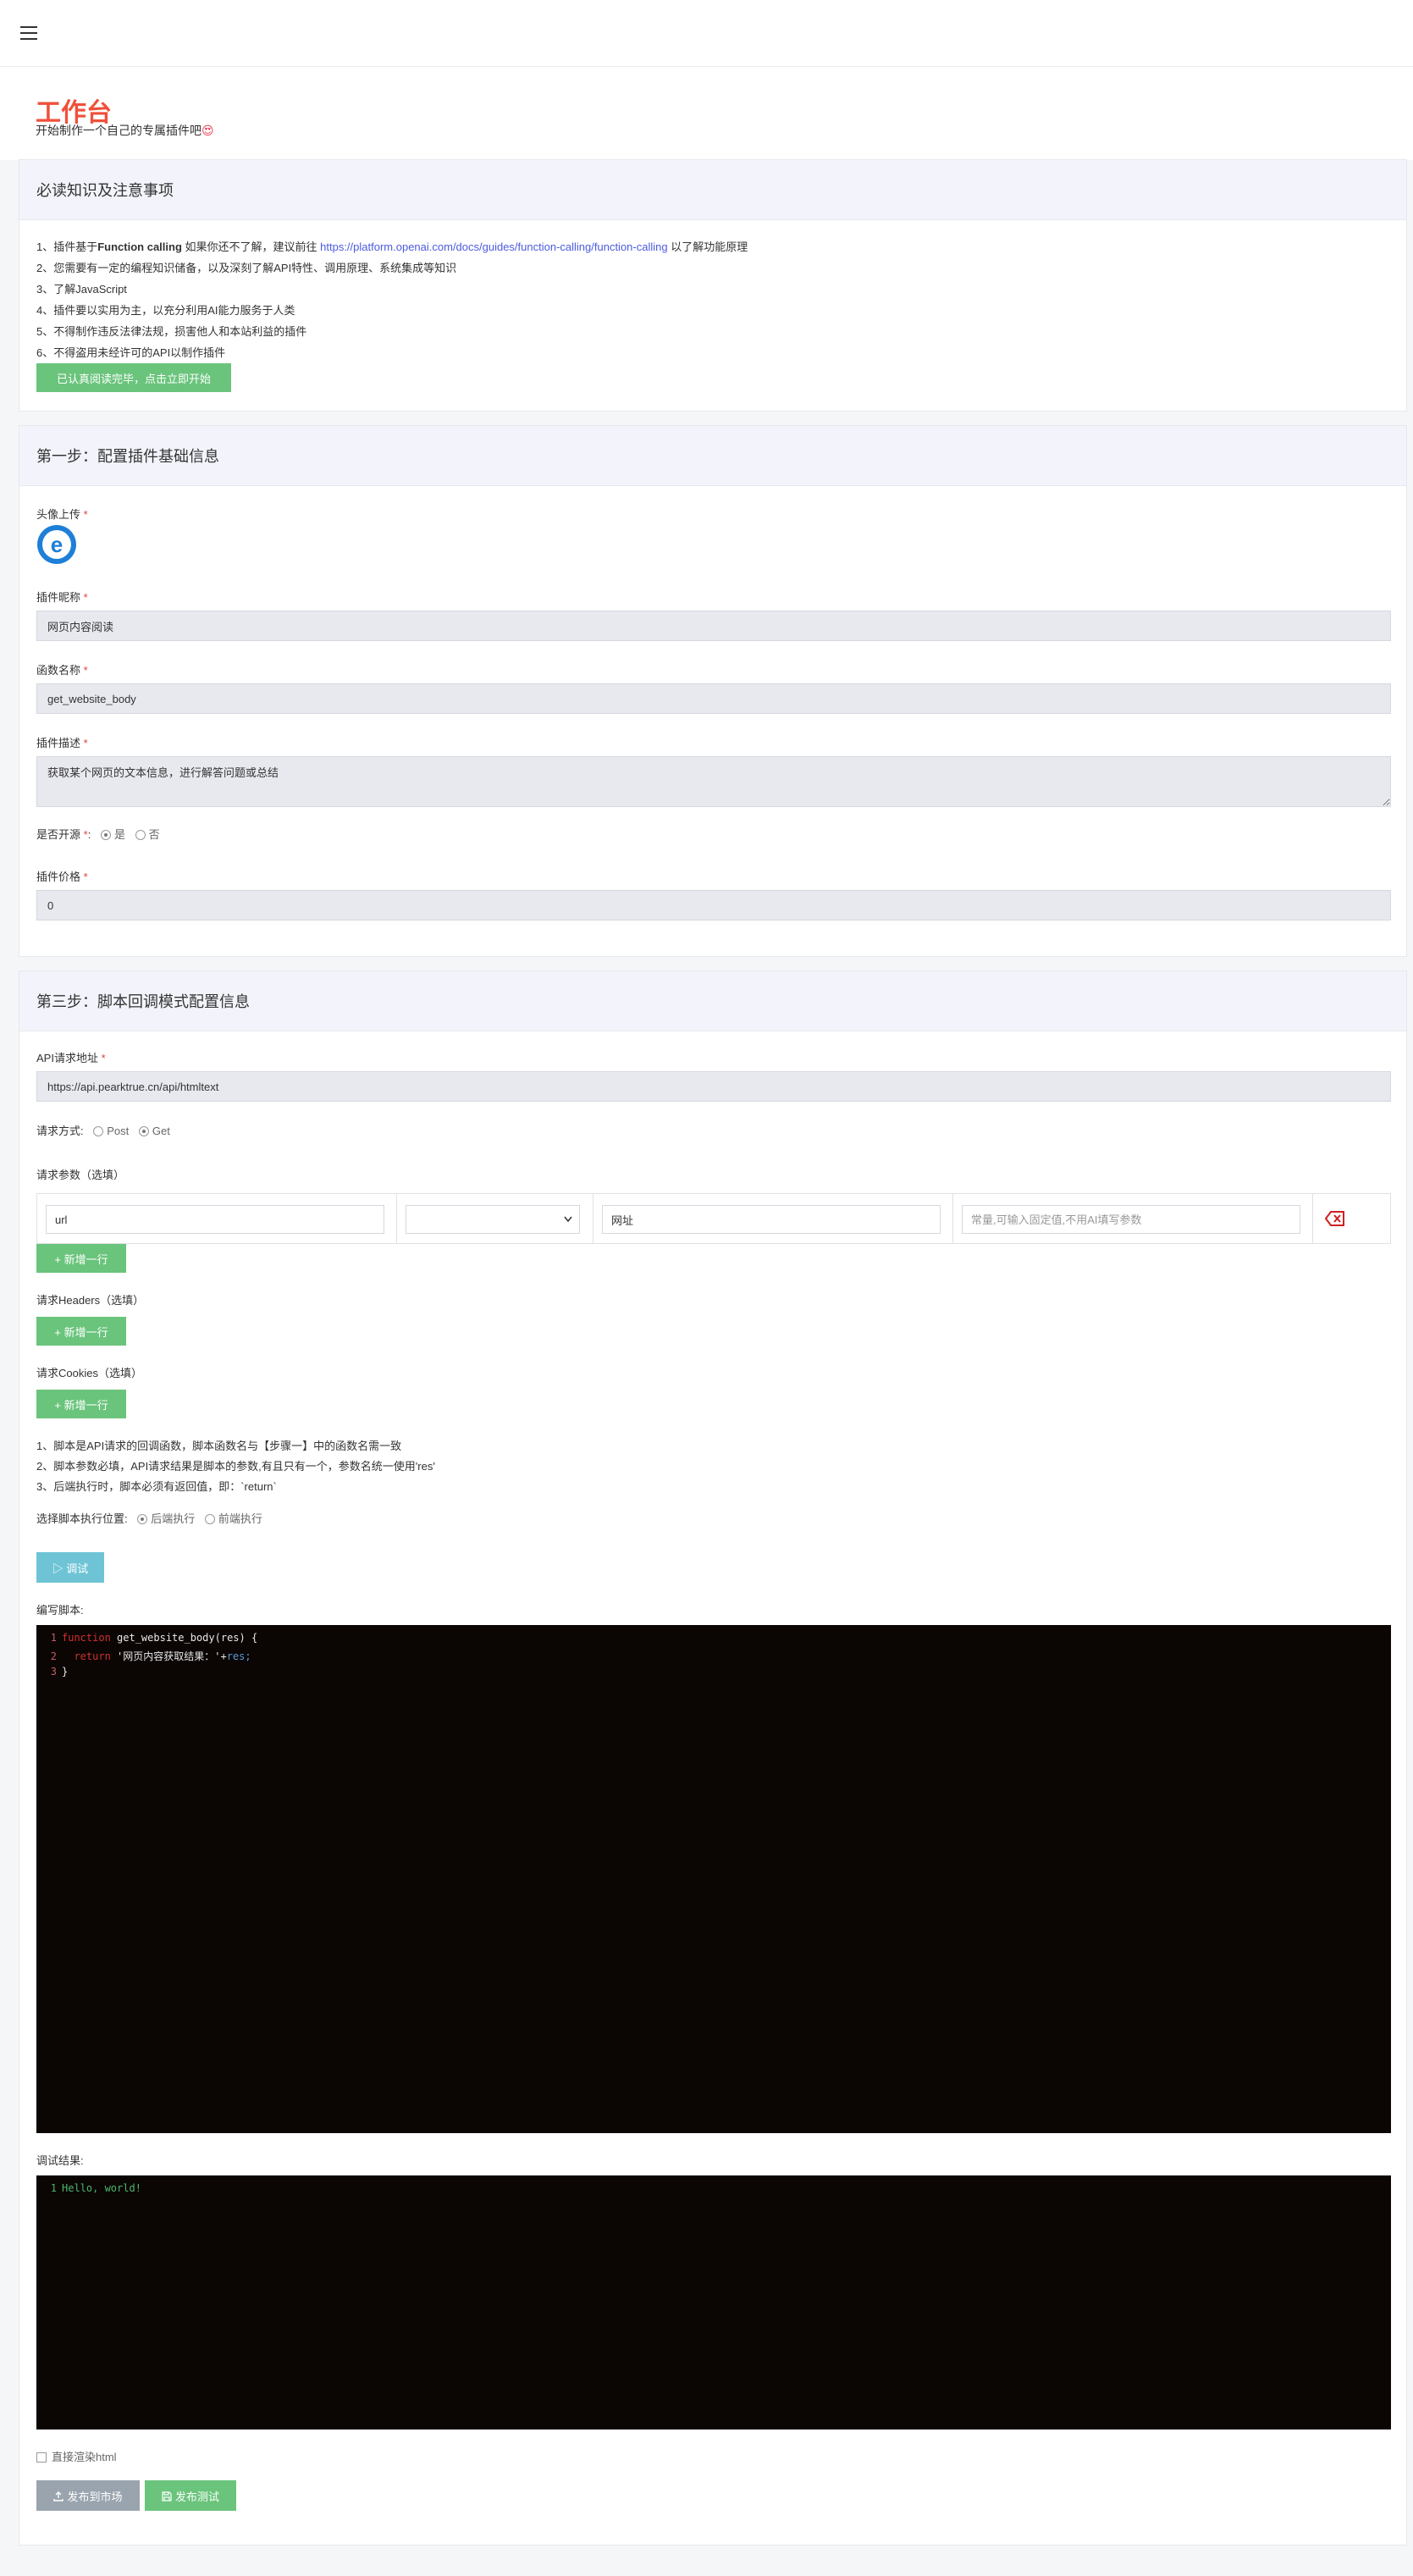 The height and width of the screenshot is (2576, 1413). I want to click on param-name-input, so click(215, 1219).